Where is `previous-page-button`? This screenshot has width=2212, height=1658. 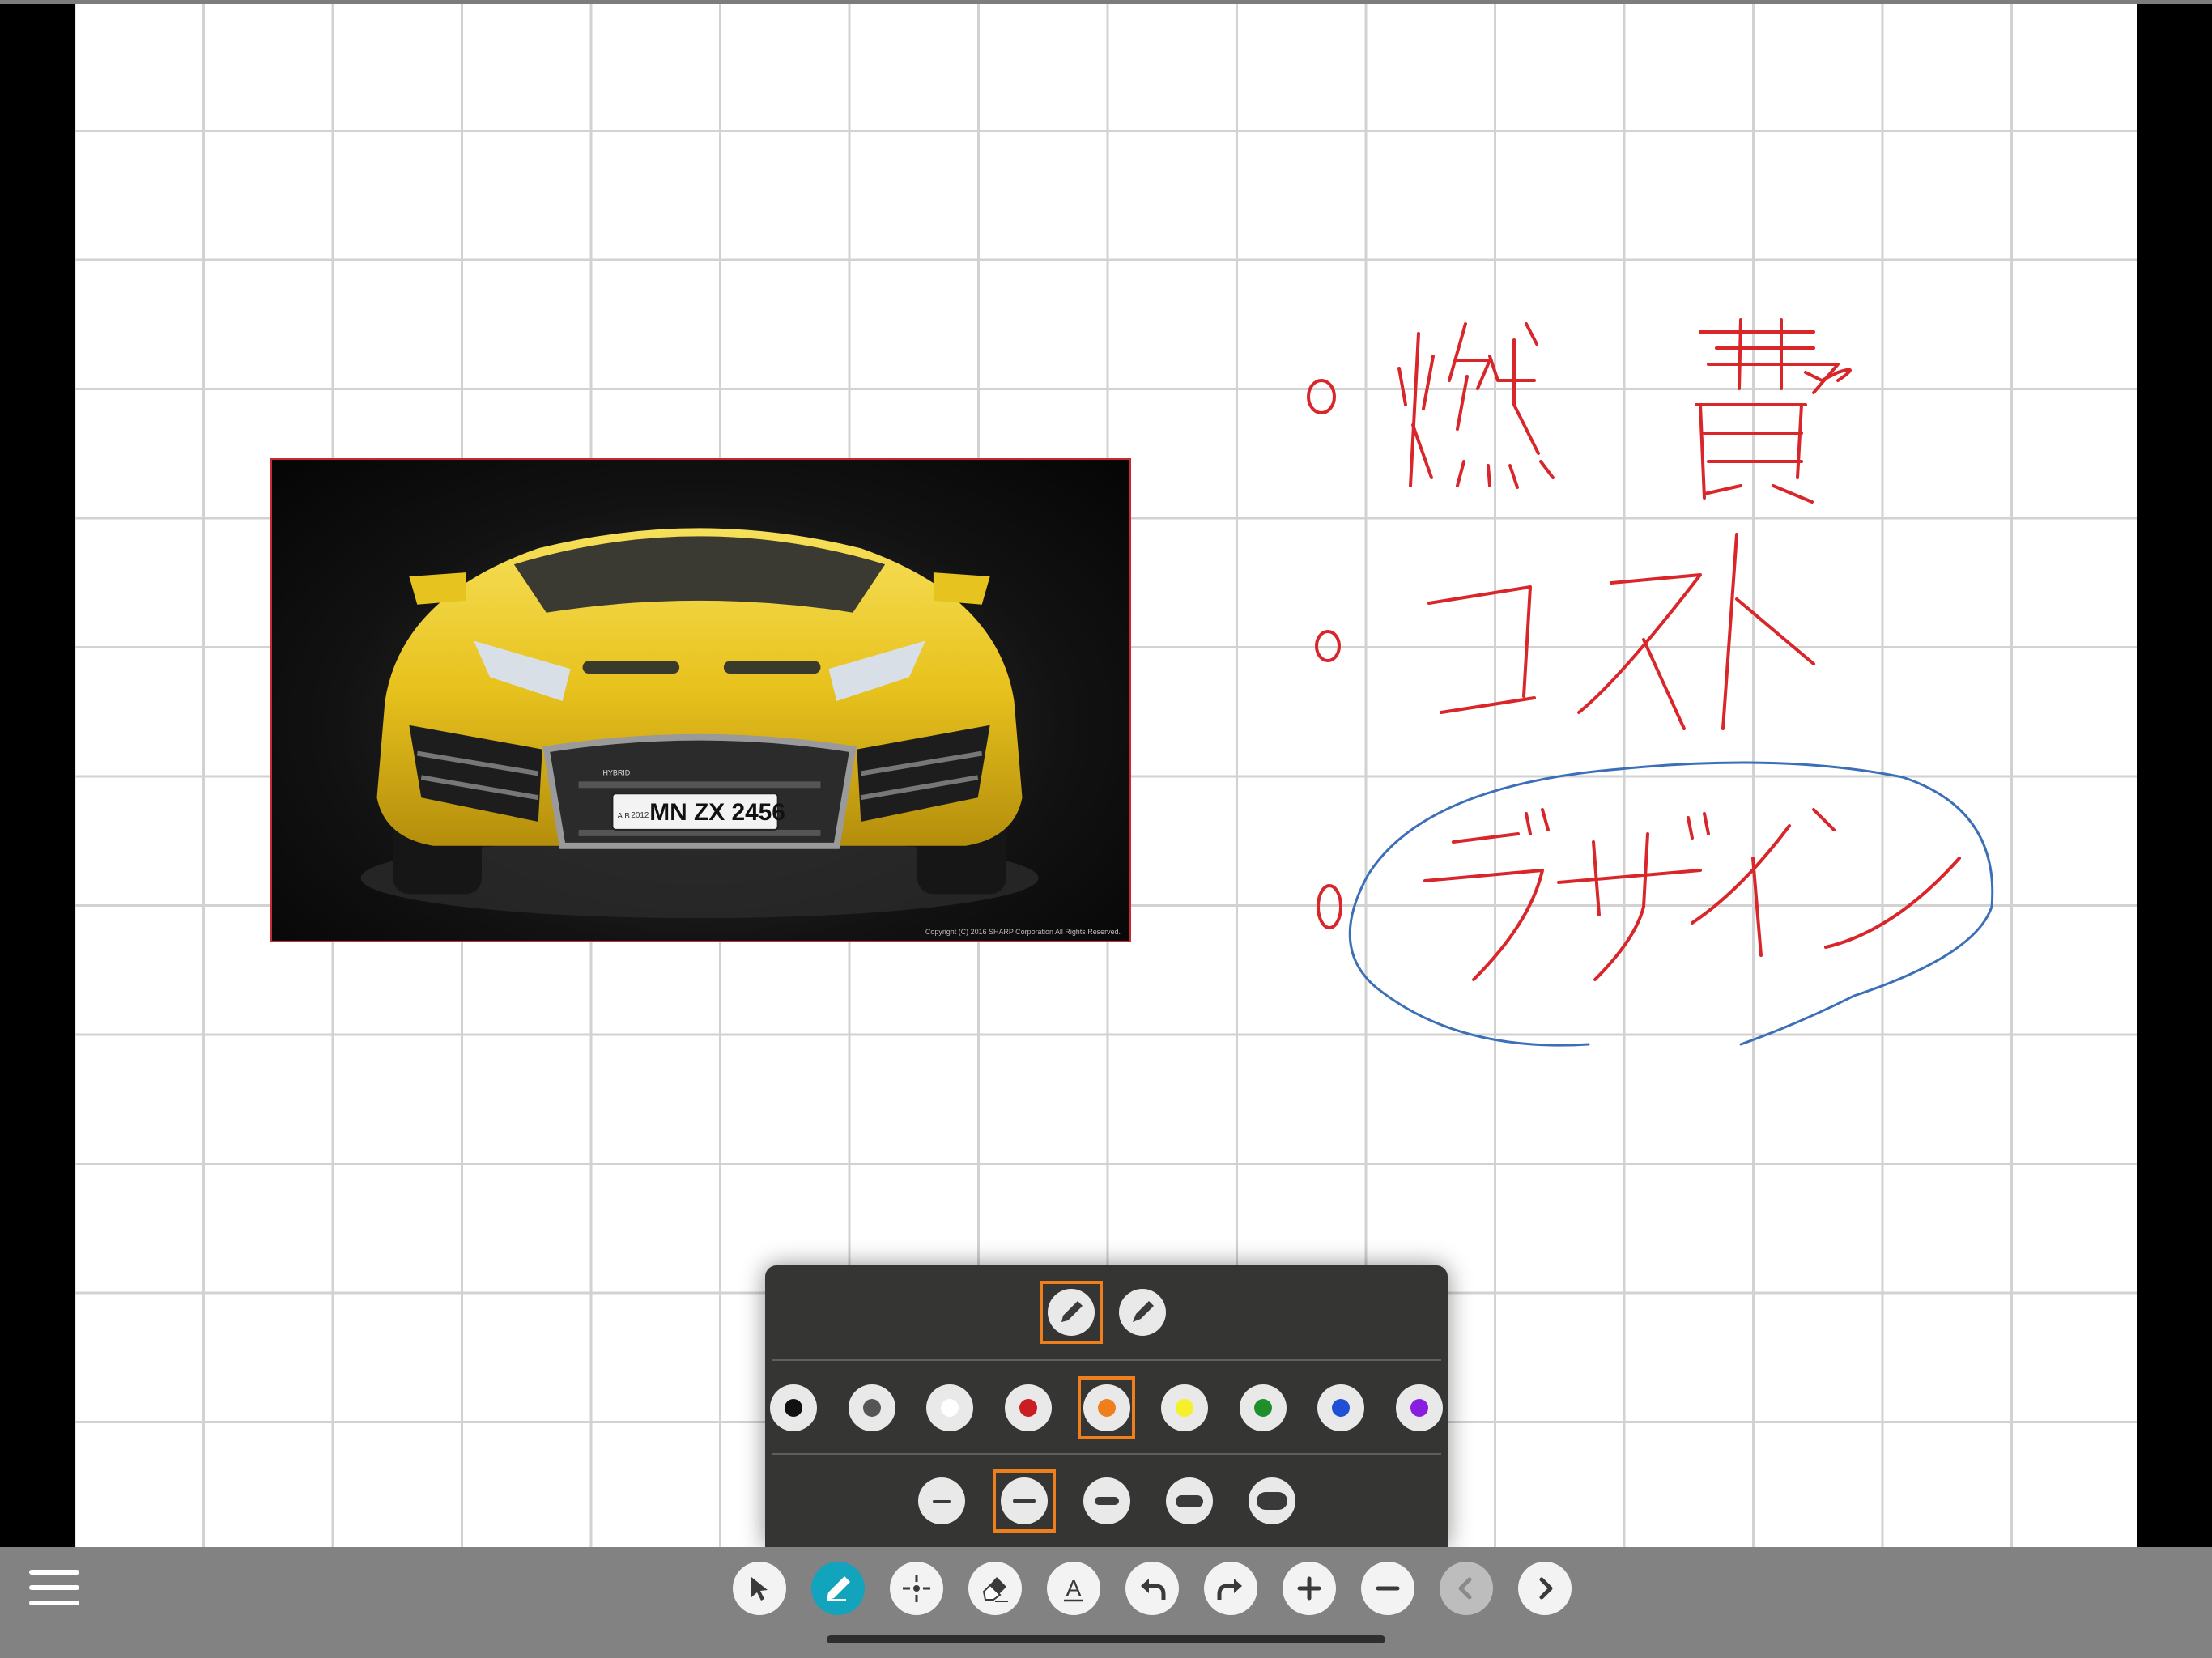
previous-page-button is located at coordinates (1466, 1588).